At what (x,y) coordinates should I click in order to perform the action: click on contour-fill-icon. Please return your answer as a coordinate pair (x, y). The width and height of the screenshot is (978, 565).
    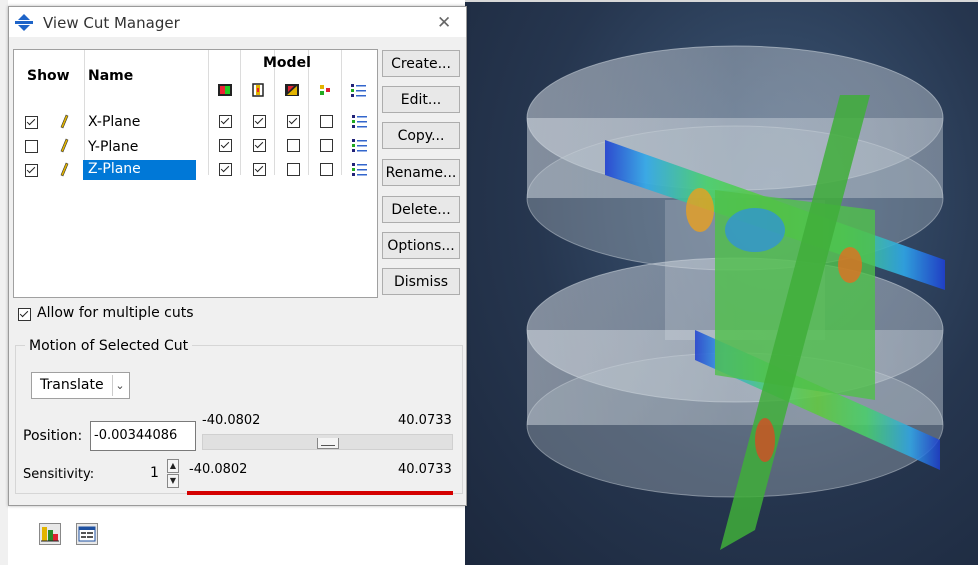
    Looking at the image, I should click on (225, 90).